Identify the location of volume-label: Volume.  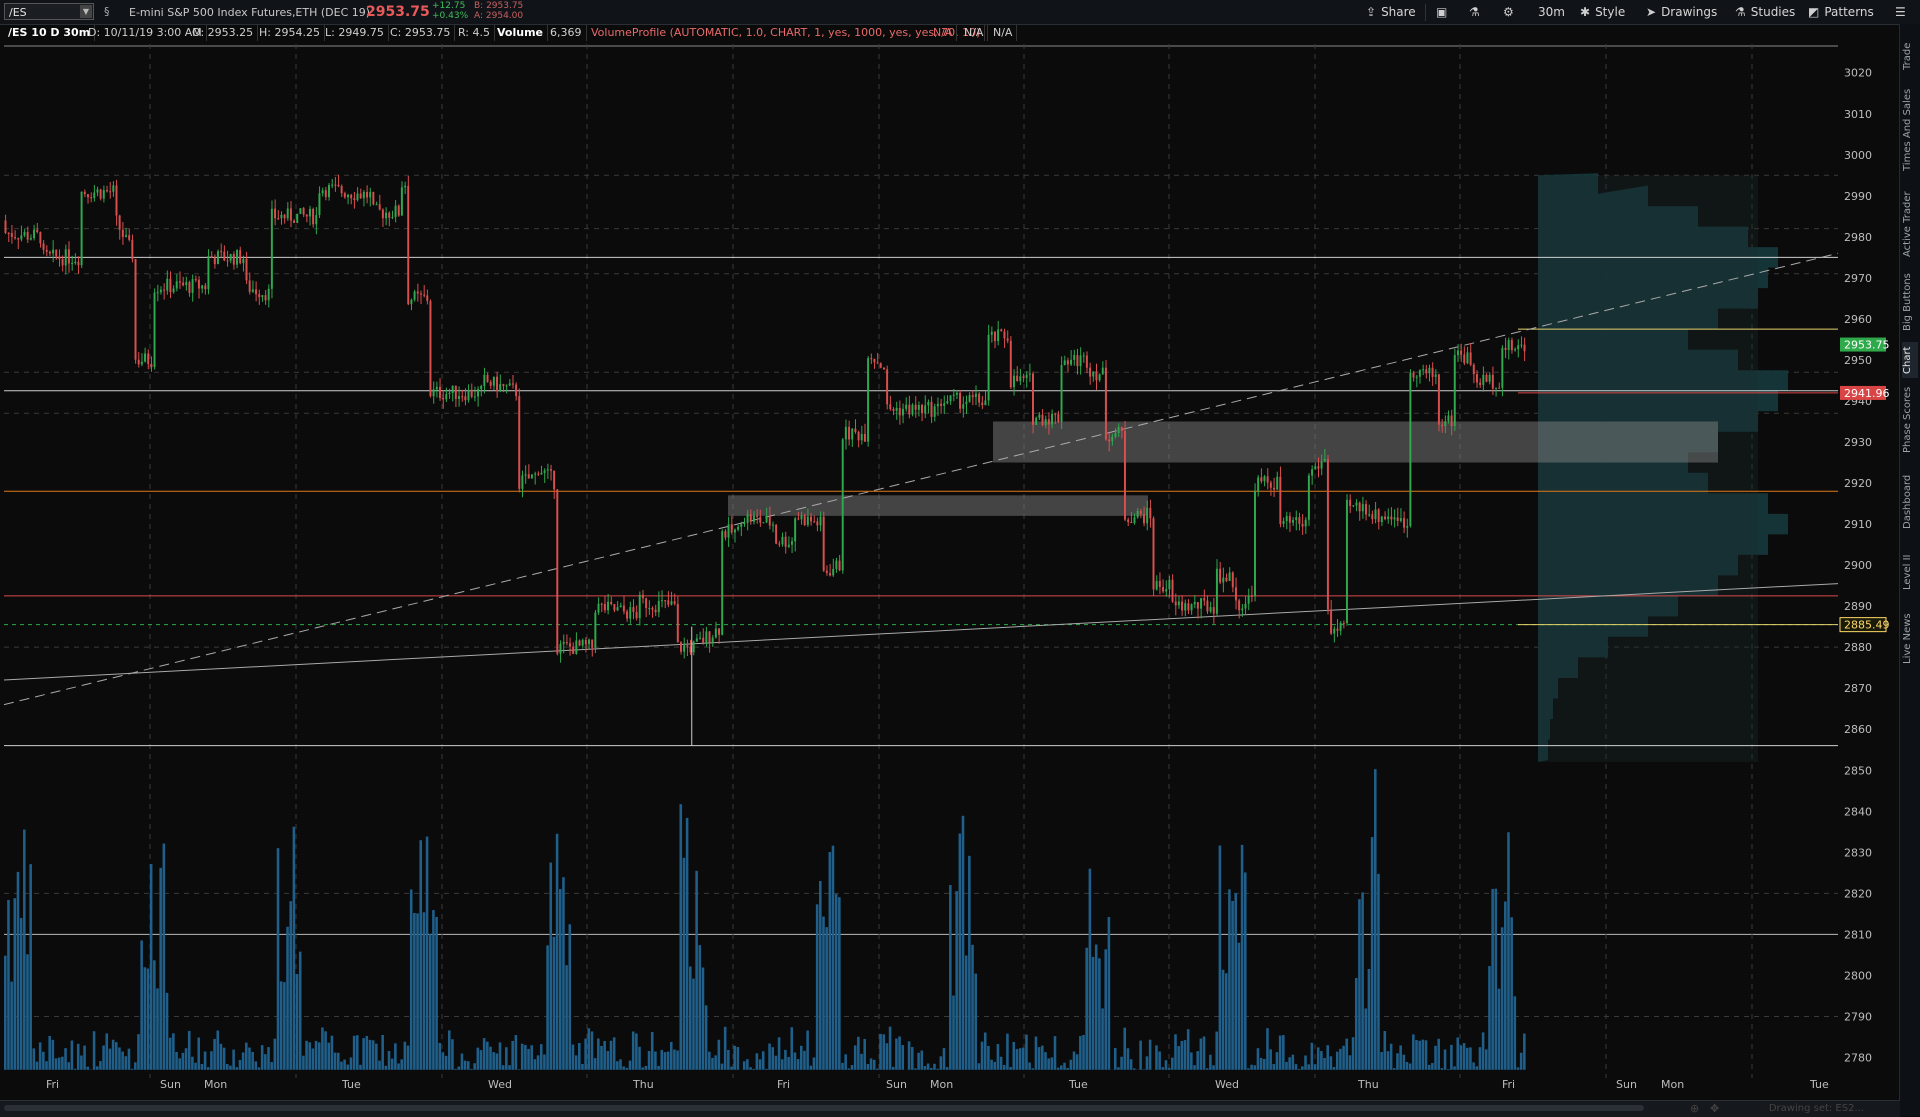
(520, 33).